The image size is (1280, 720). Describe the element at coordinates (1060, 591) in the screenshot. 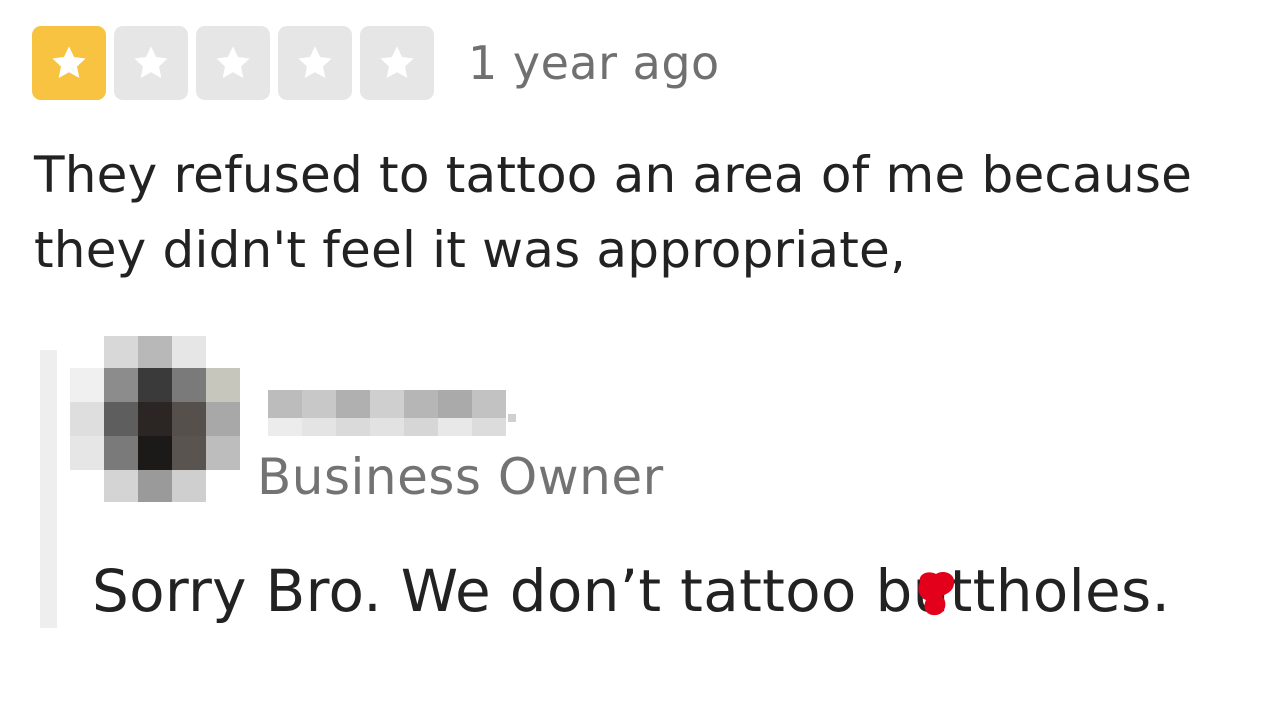

I see `reply-text-after: ttholes.` at that location.